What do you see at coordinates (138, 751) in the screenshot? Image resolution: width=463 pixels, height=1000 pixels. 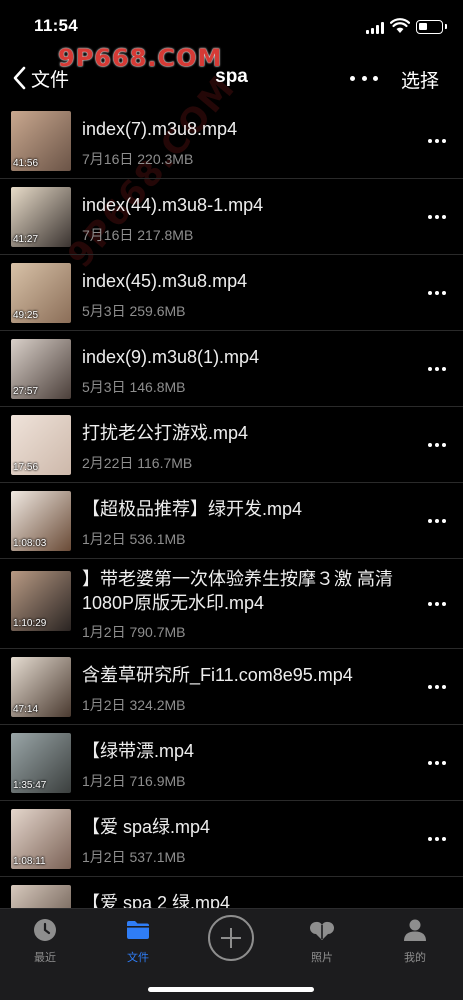 I see `file-name: 【绿带漂.mp4` at bounding box center [138, 751].